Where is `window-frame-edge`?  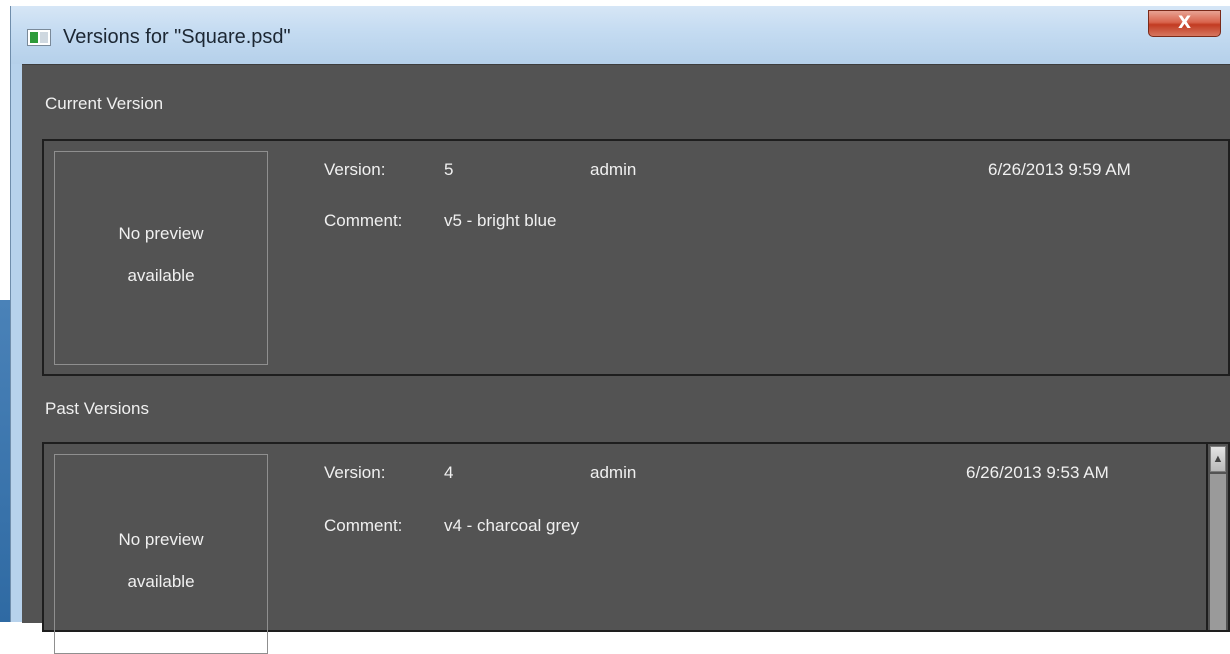 window-frame-edge is located at coordinates (5, 461).